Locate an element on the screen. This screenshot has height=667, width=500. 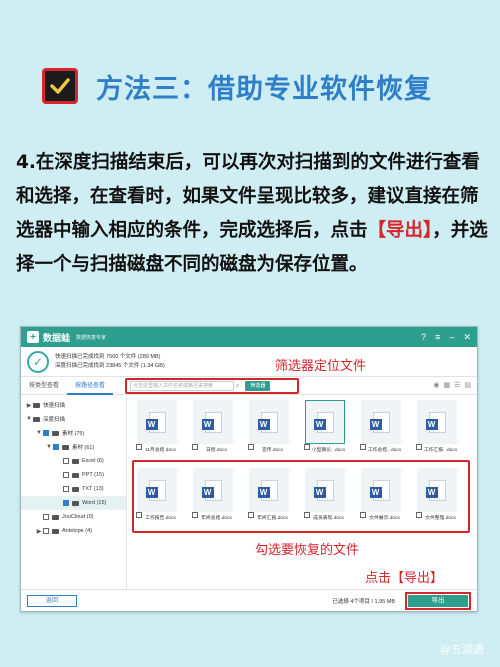
grid-view-icon: ▦ is located at coordinates (446, 385).